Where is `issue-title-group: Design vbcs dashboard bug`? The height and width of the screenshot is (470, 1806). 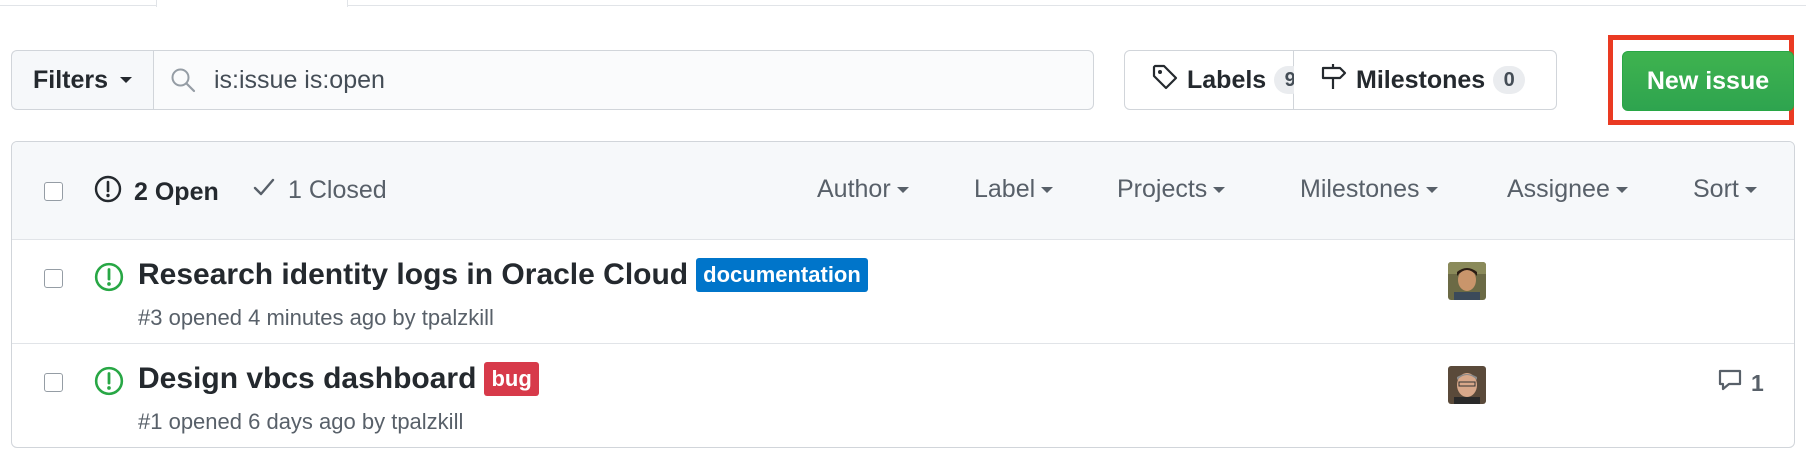
issue-title-group: Design vbcs dashboard bug is located at coordinates (338, 379).